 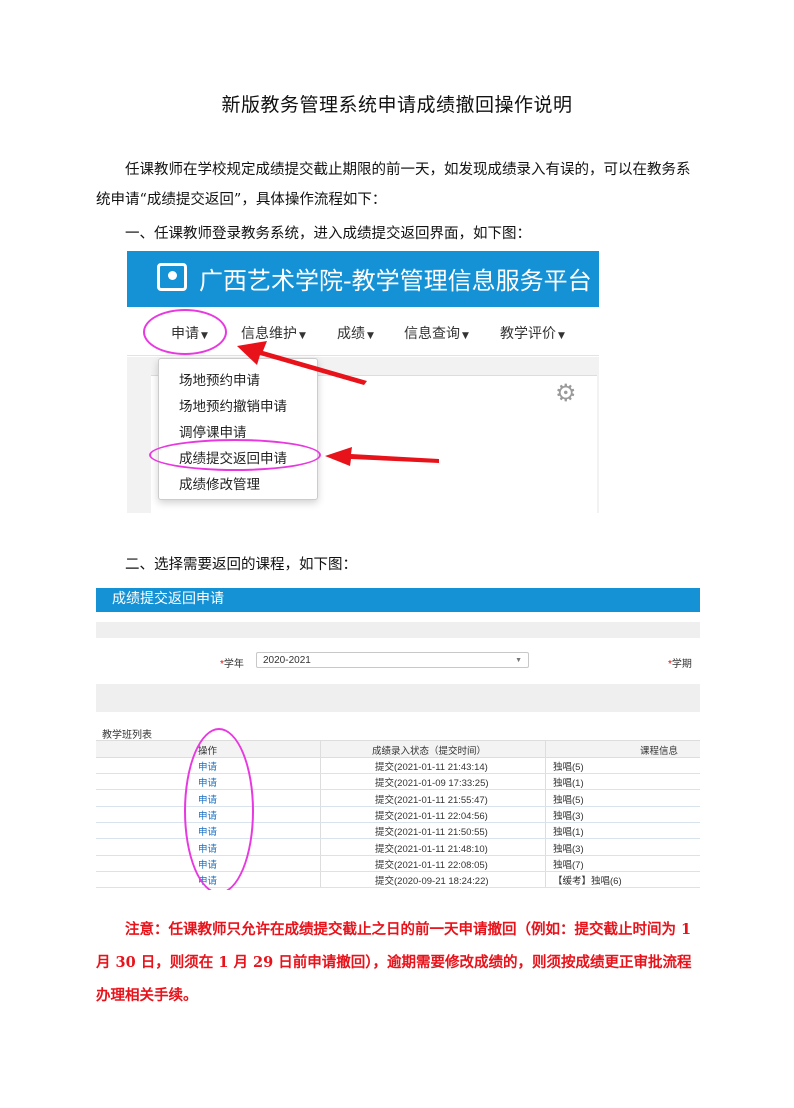 What do you see at coordinates (431, 849) in the screenshot?
I see `submit-status: 提交(2021-01-11 21:48:10)` at bounding box center [431, 849].